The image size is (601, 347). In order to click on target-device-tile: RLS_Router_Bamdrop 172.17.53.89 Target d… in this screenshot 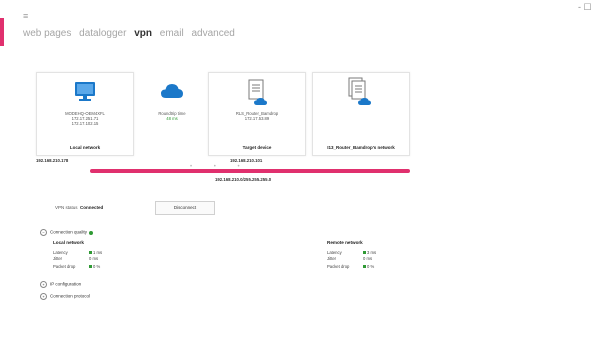, I will do `click(257, 114)`.